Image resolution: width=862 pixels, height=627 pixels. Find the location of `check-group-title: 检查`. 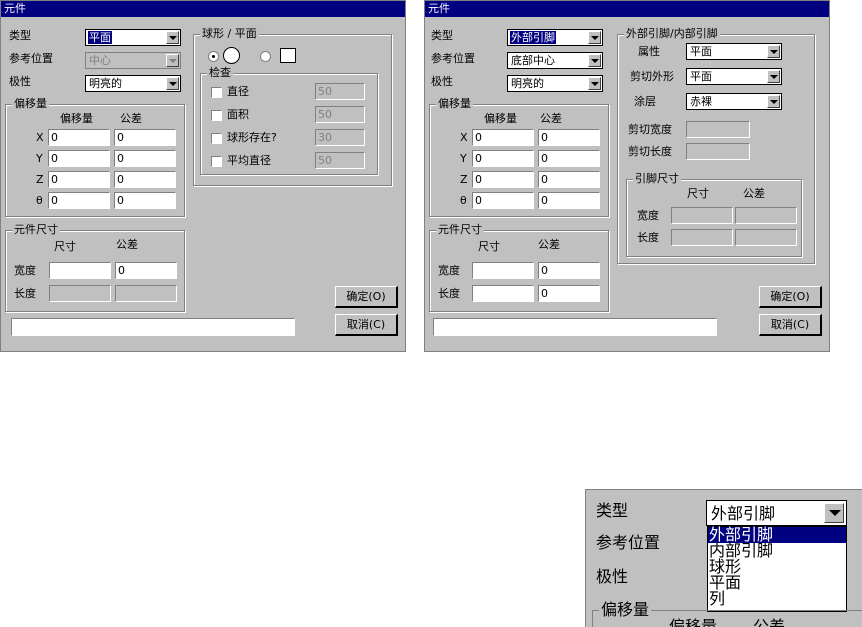

check-group-title: 检查 is located at coordinates (220, 73).